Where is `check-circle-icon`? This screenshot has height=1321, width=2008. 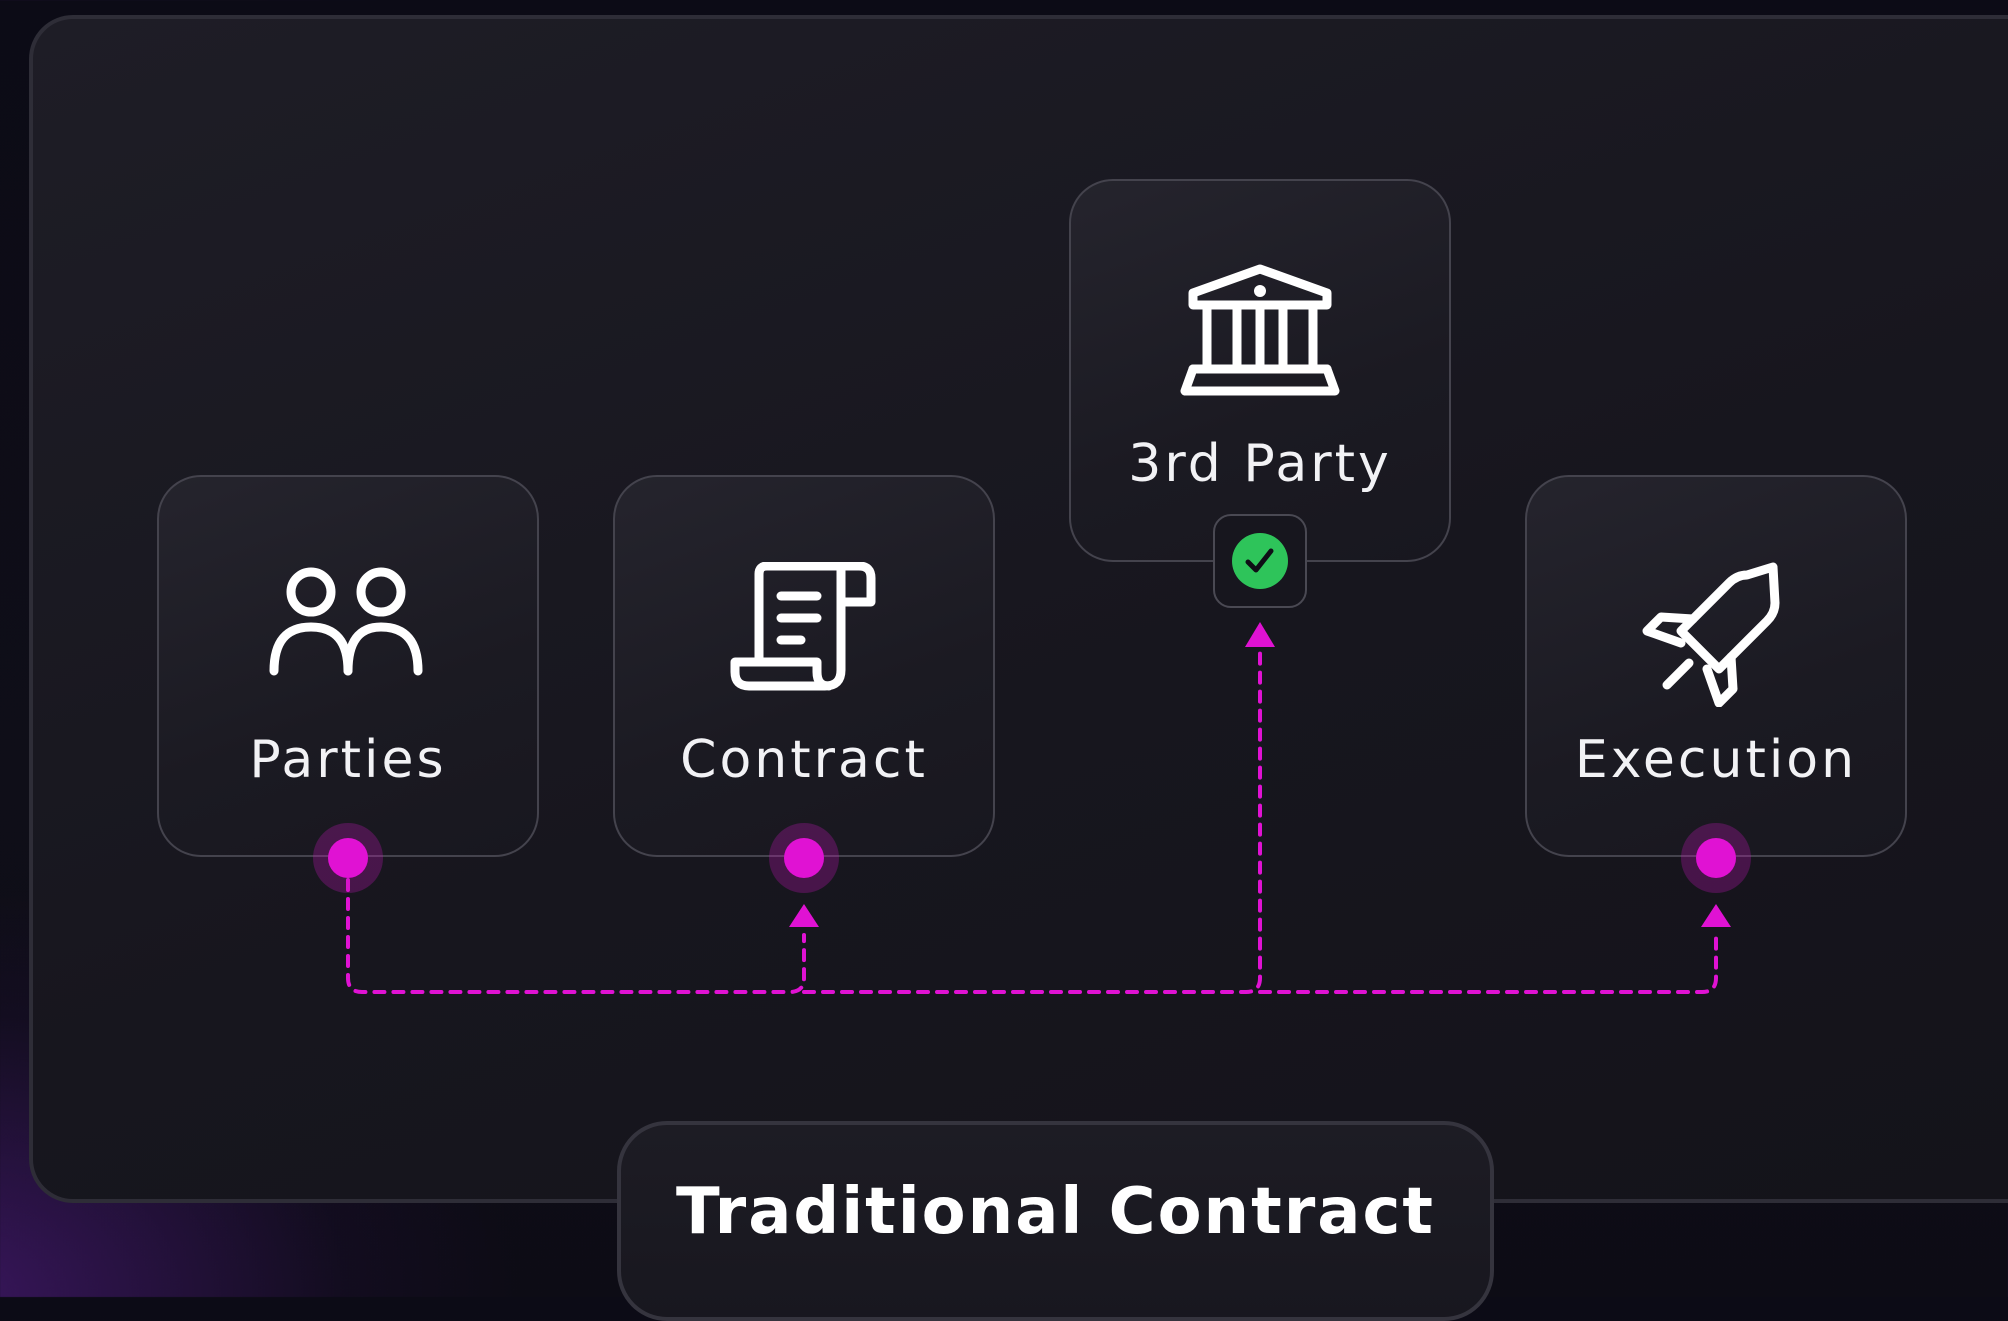
check-circle-icon is located at coordinates (1260, 561).